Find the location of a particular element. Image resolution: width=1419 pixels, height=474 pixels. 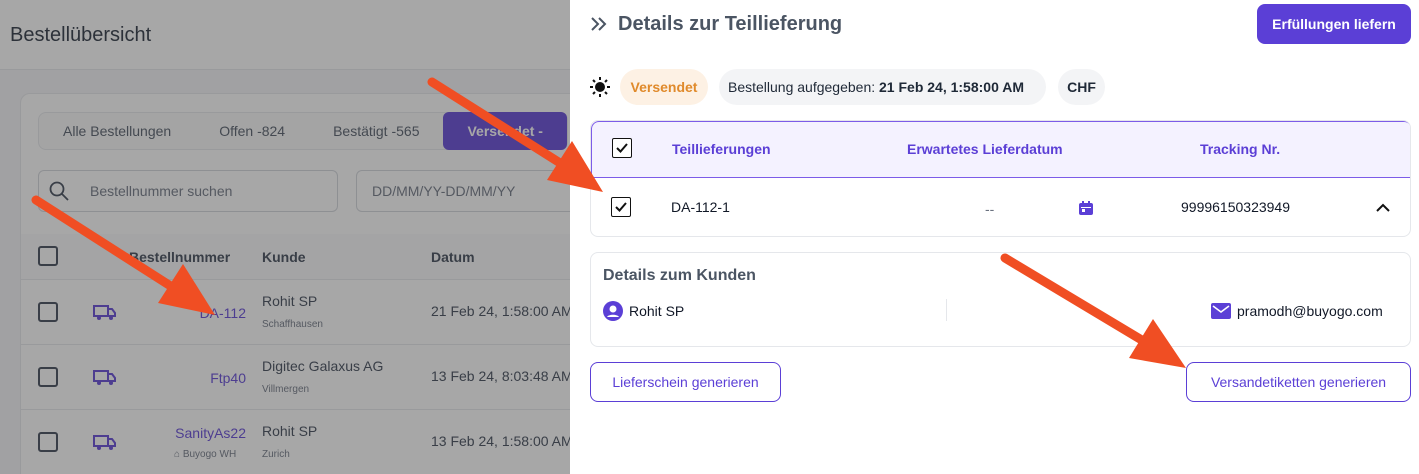

sun-icon is located at coordinates (600, 87).